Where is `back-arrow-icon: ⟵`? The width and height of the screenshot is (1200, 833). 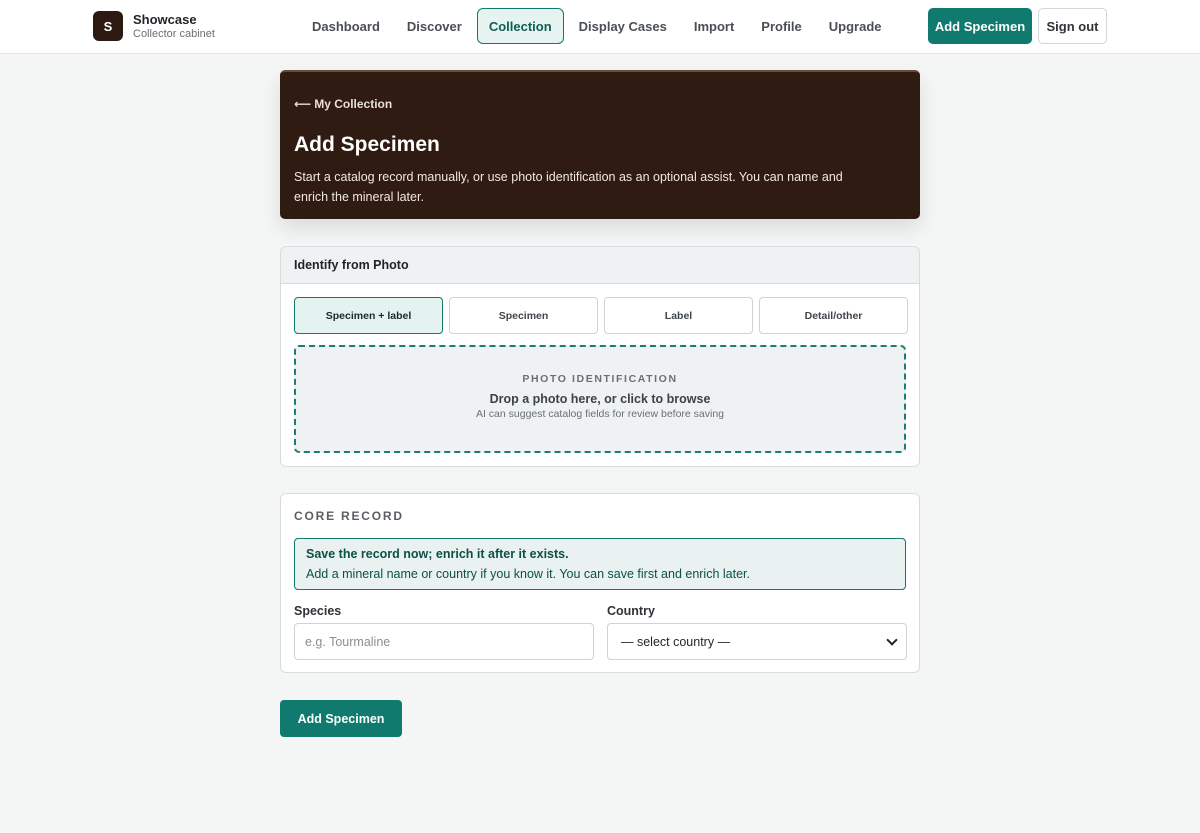
back-arrow-icon: ⟵ is located at coordinates (303, 104).